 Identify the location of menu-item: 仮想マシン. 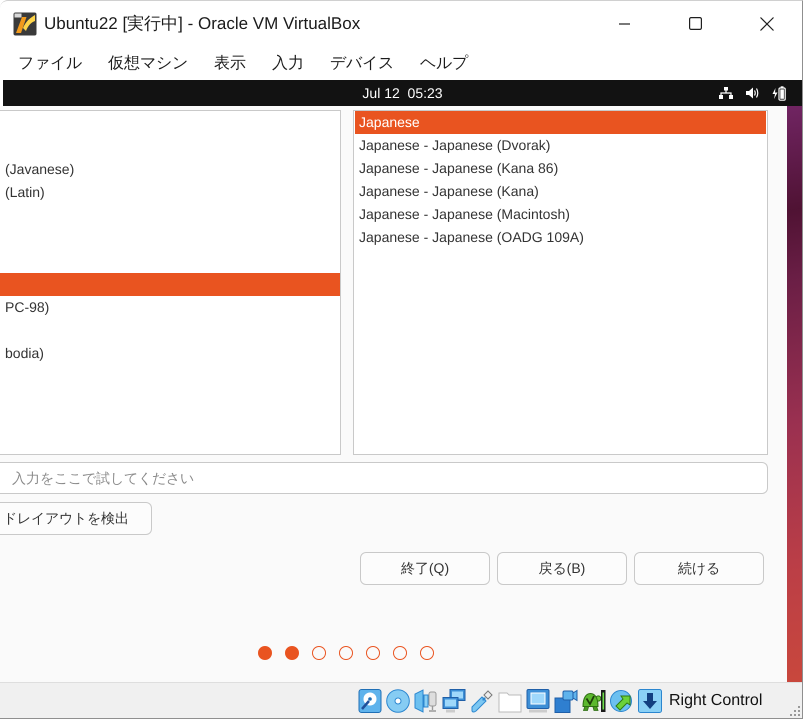
(148, 63).